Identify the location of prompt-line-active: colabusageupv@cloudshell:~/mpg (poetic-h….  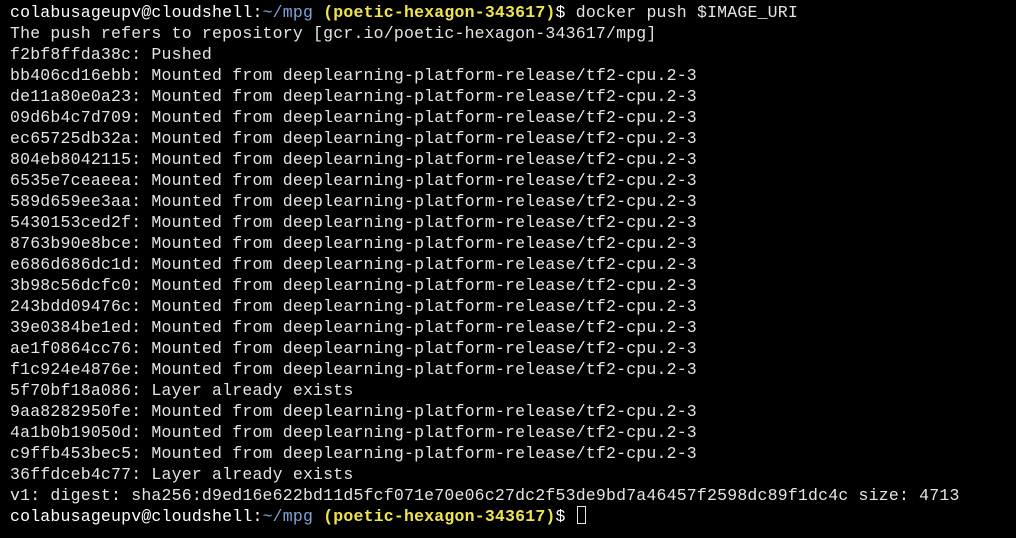
(513, 516).